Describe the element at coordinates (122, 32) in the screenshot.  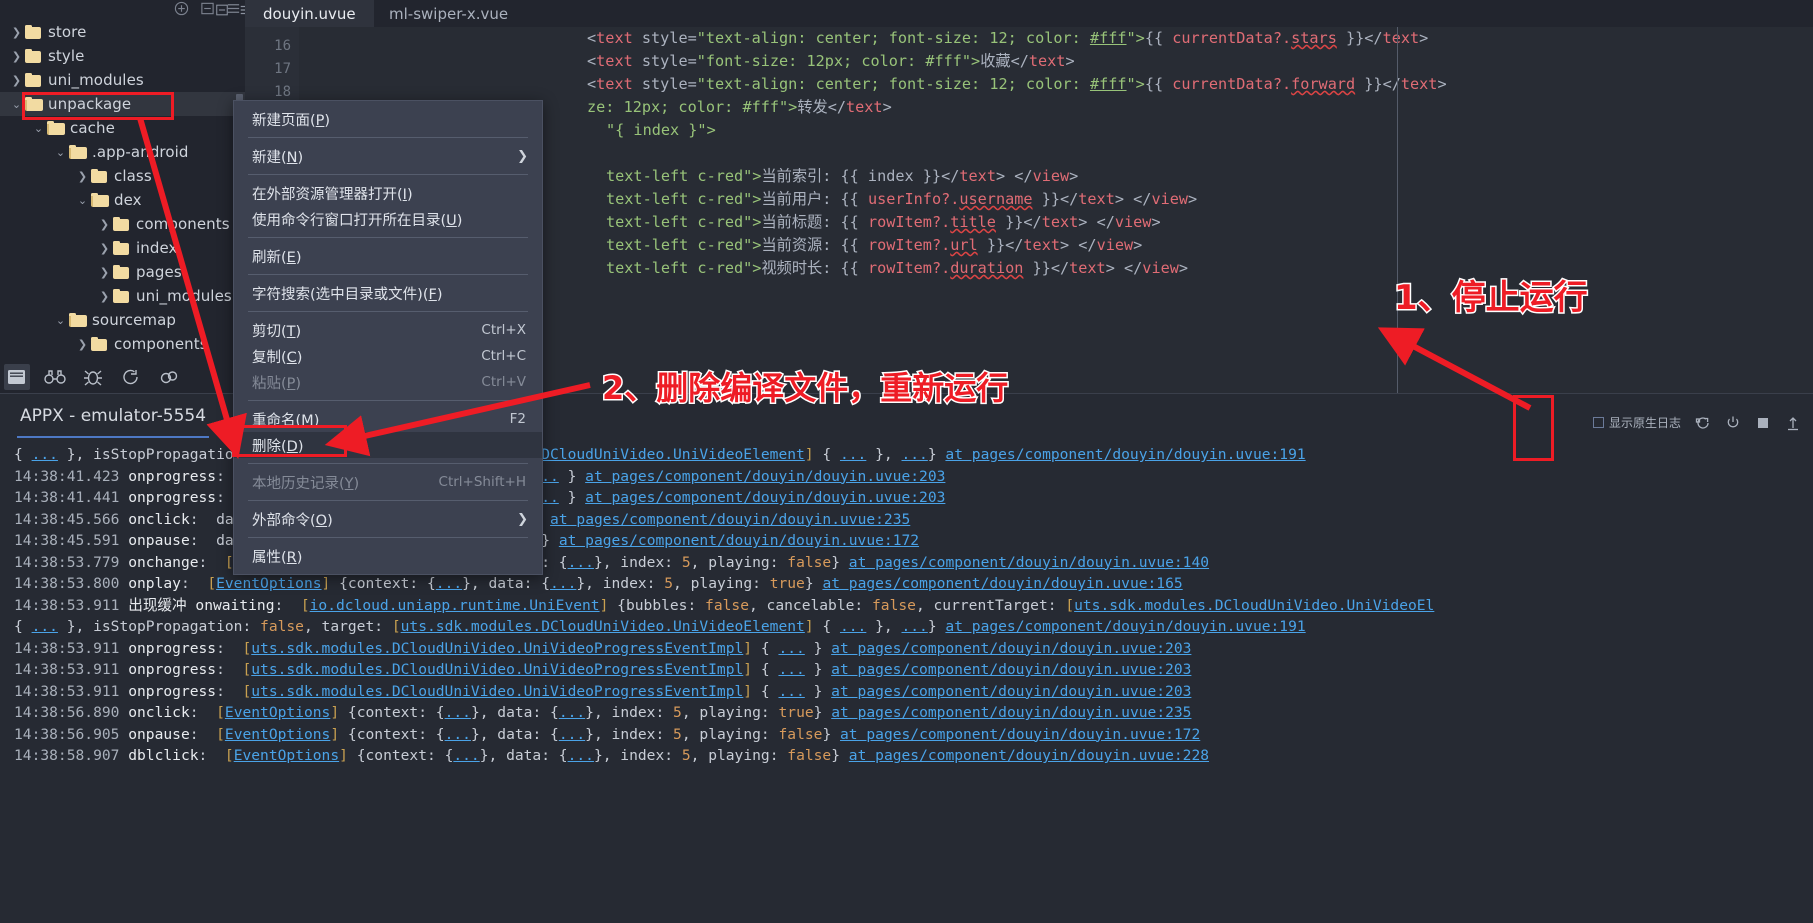
I see `tree-item-store: ❯ store` at that location.